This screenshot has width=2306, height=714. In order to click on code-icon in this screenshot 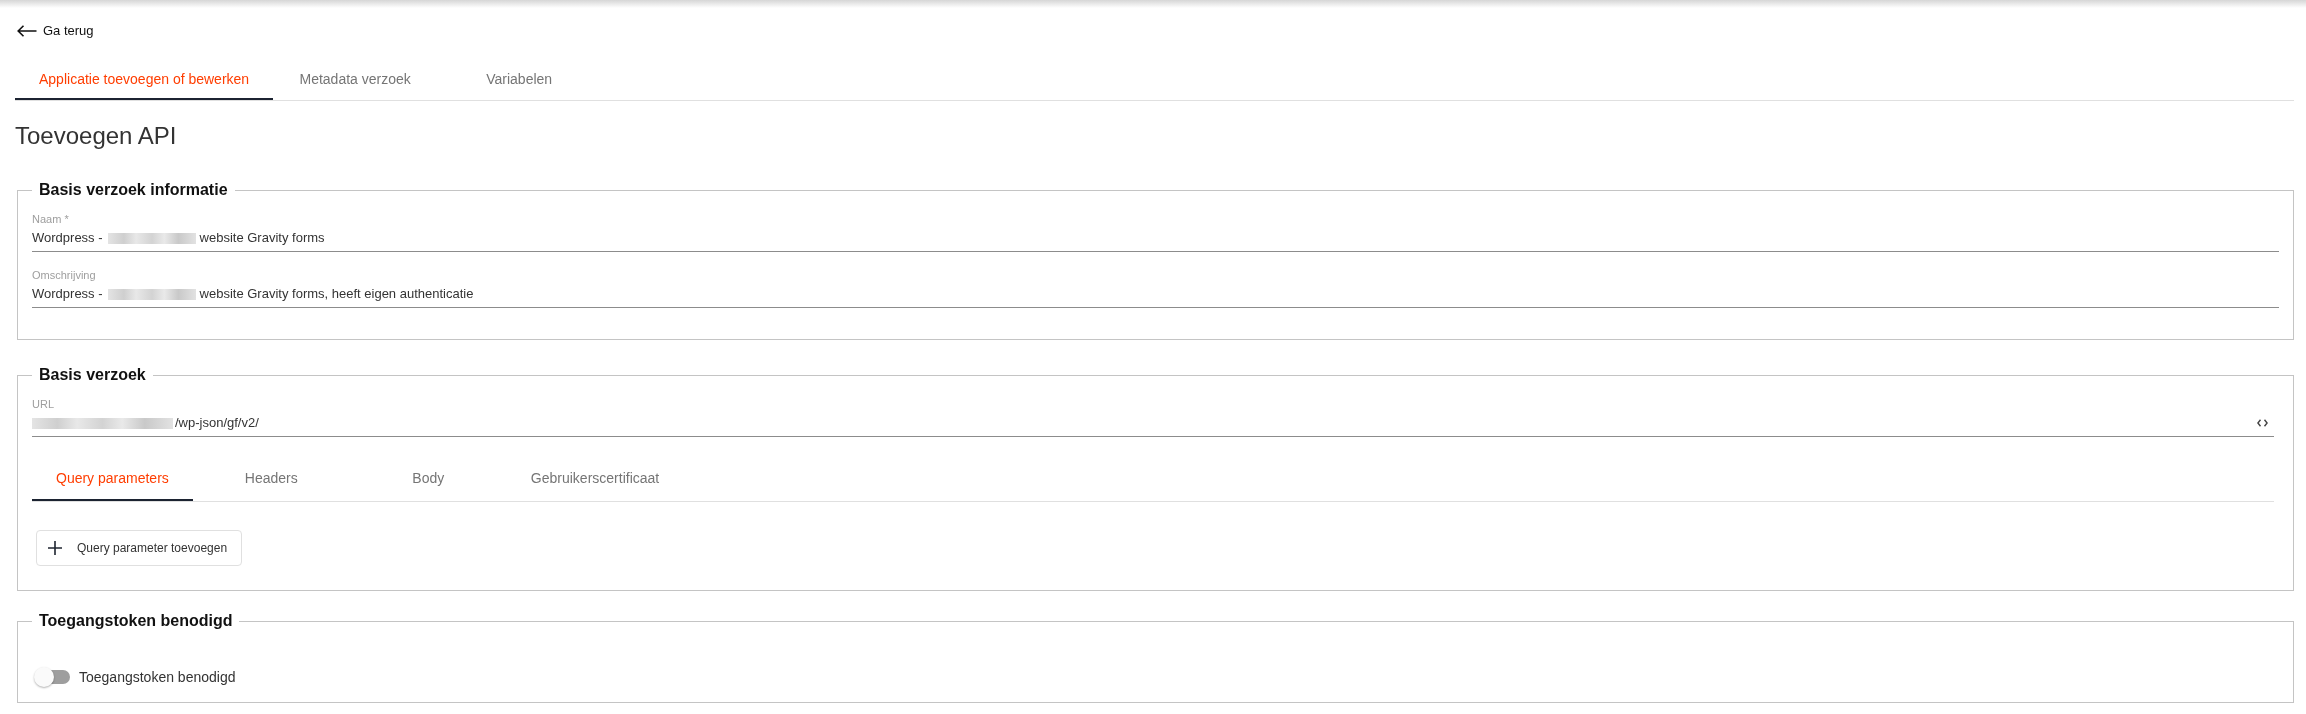, I will do `click(2262, 423)`.